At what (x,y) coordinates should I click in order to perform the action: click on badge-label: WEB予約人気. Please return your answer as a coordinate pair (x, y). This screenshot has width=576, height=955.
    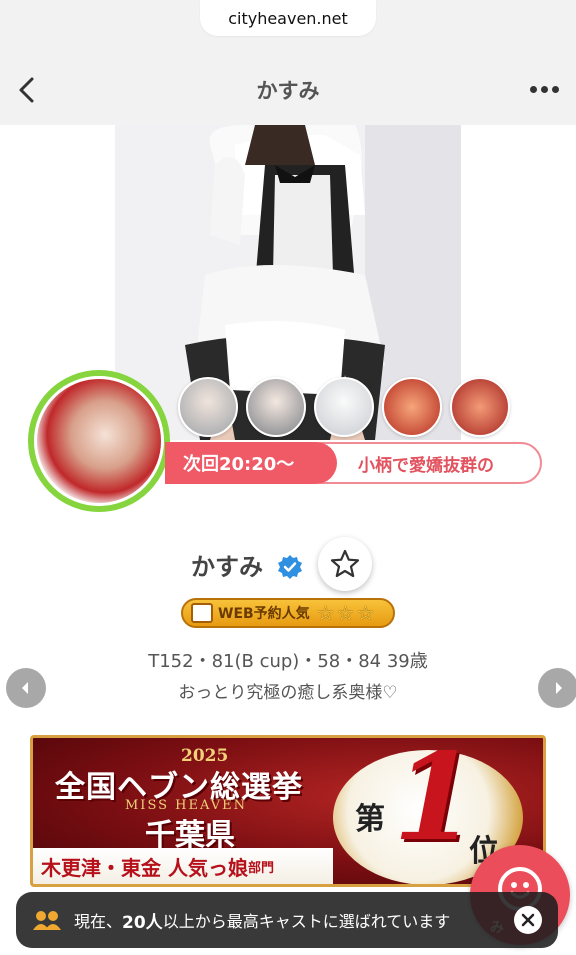
    Looking at the image, I should click on (264, 614).